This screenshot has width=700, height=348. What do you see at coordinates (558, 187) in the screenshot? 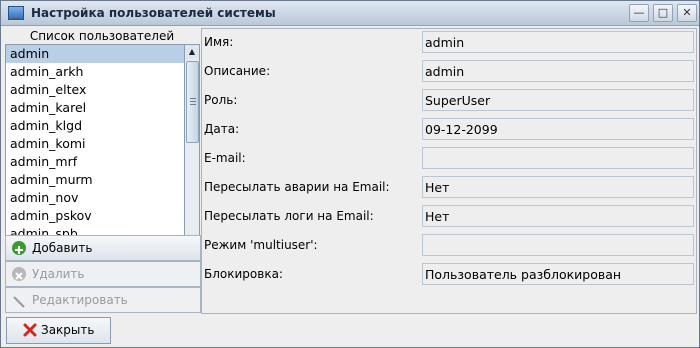
I see `forward-alarms-field: Нет` at bounding box center [558, 187].